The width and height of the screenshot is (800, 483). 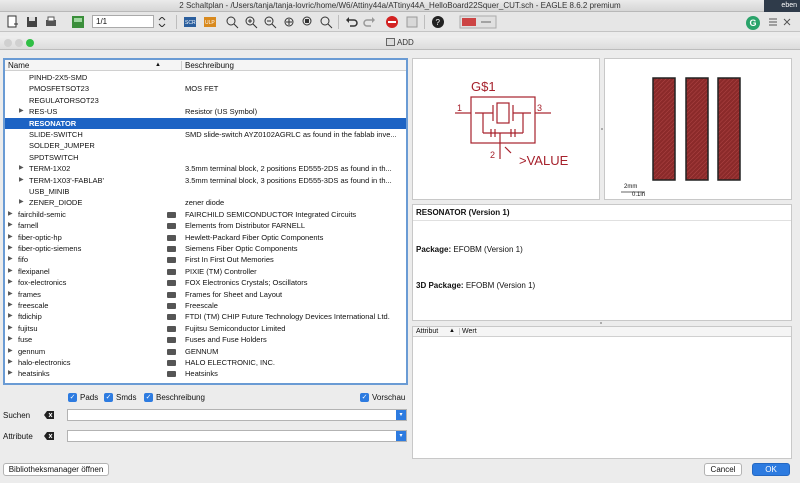 What do you see at coordinates (66, 180) in the screenshot?
I see `item-name: TERM-1X03'-FABLAB'` at bounding box center [66, 180].